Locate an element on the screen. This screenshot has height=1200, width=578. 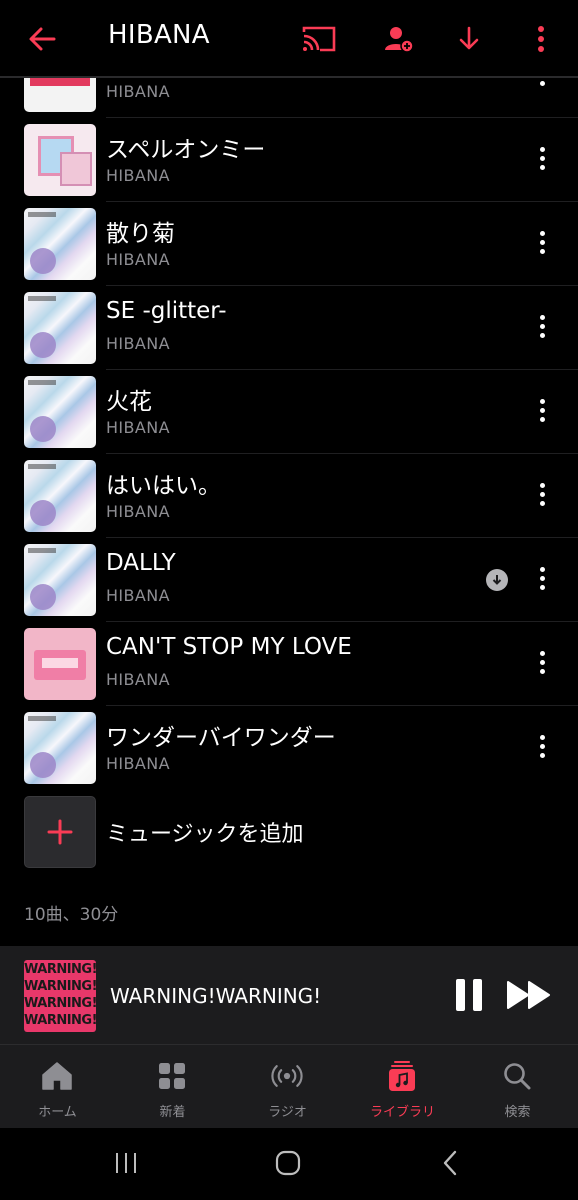
add-icon is located at coordinates (60, 832).